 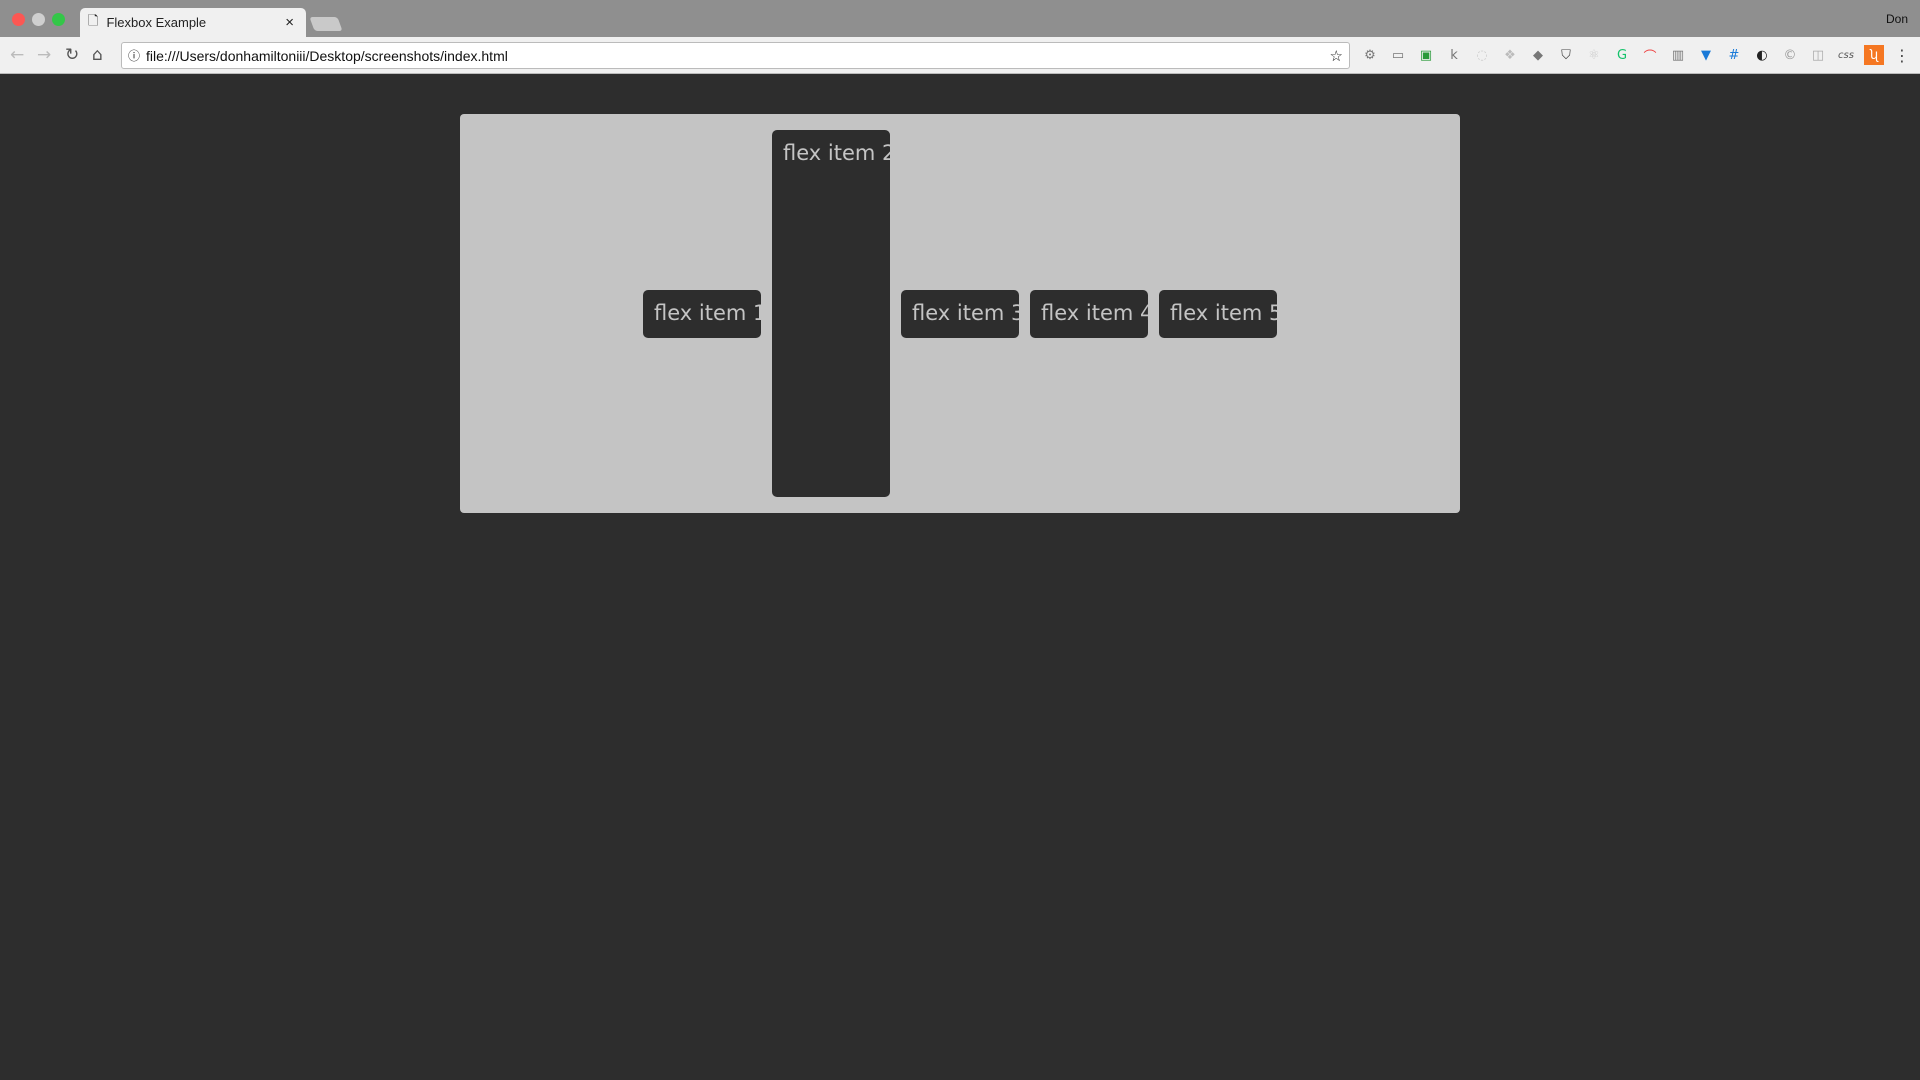 I want to click on flex-item-1: flex item 1, so click(x=704, y=313).